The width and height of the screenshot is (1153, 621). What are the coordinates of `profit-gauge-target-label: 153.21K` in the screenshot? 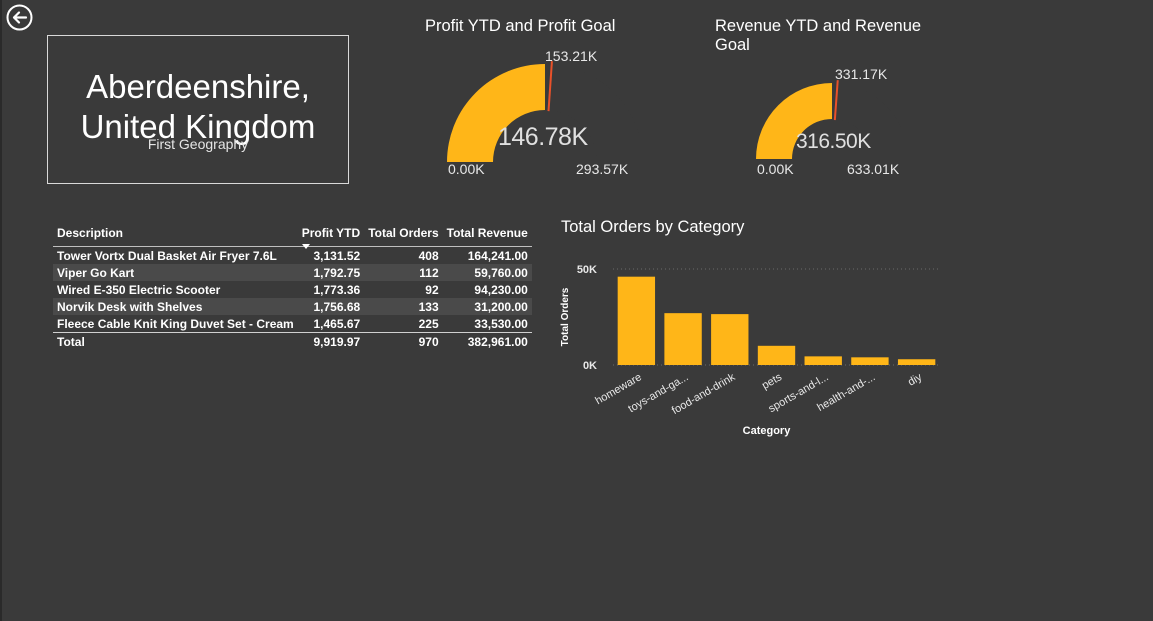 It's located at (571, 56).